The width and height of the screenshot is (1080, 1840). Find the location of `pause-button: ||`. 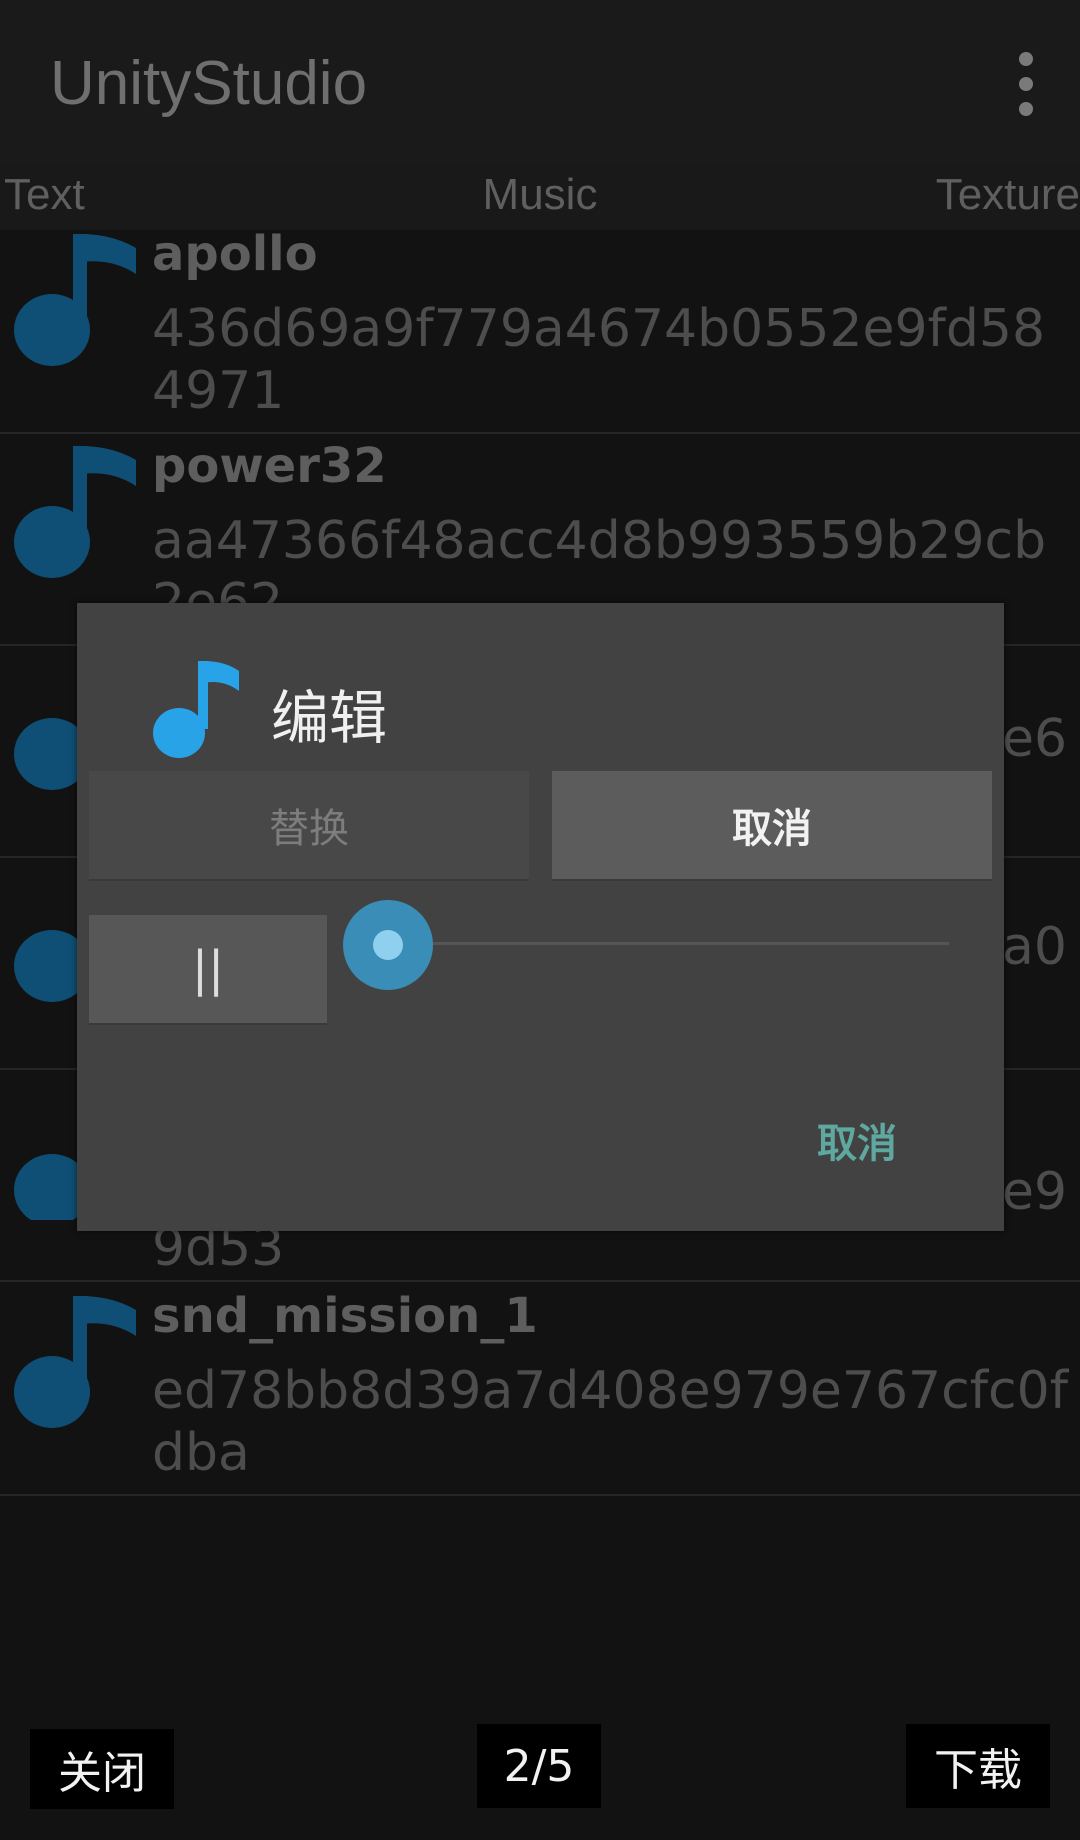

pause-button: || is located at coordinates (208, 970).